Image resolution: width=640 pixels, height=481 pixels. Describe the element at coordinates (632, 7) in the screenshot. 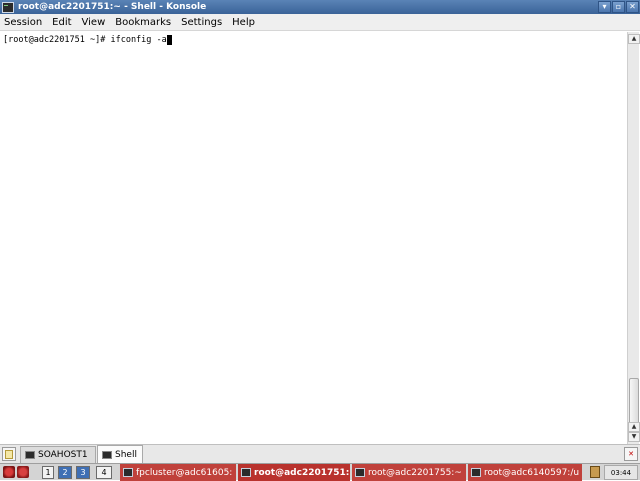

I see `close-button: ✕` at that location.